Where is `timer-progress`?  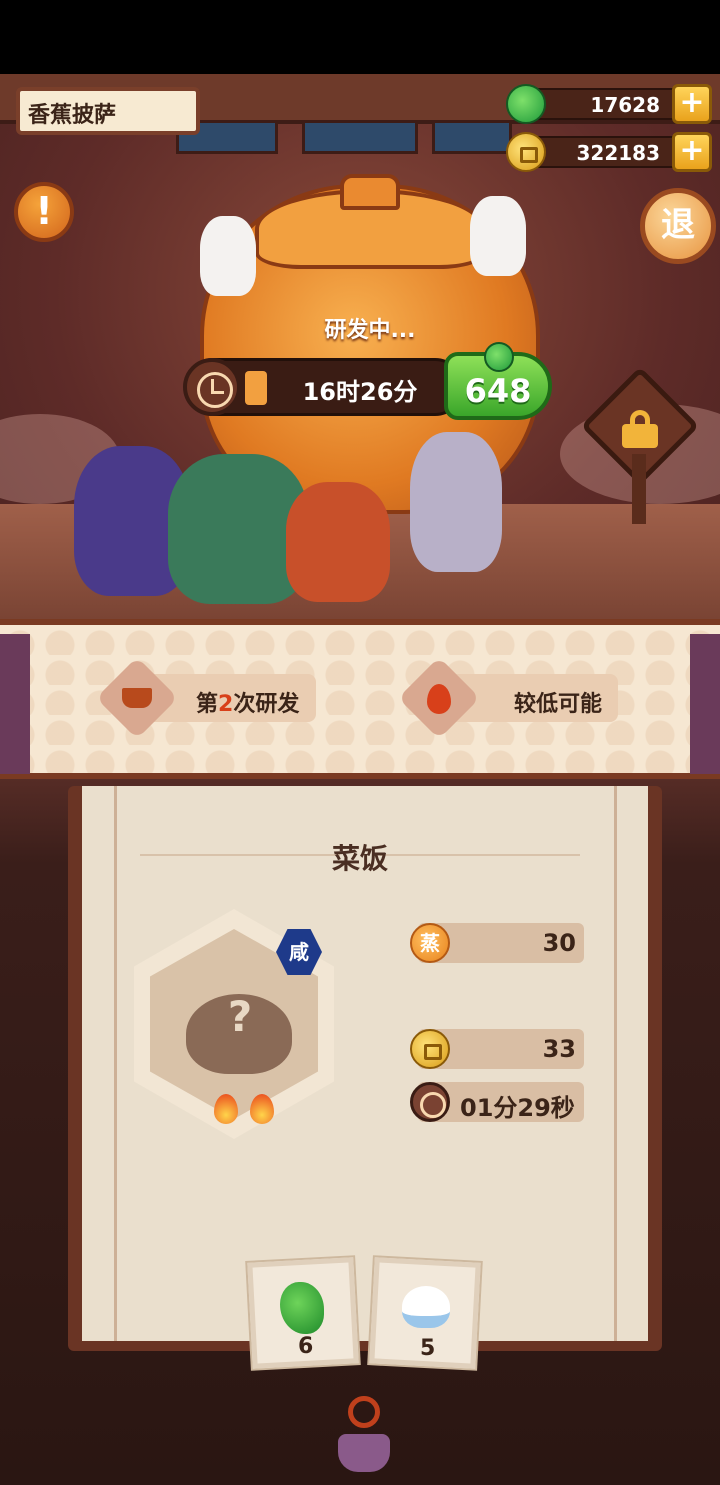
timer-progress is located at coordinates (256, 388).